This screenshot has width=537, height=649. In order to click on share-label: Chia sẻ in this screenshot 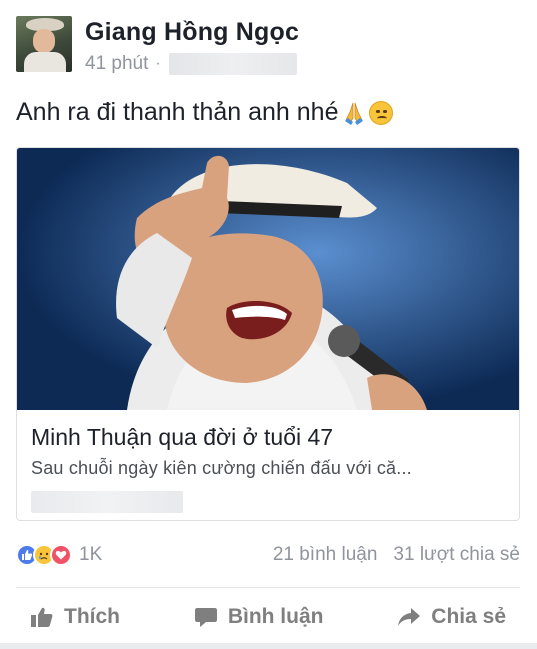, I will do `click(468, 616)`.